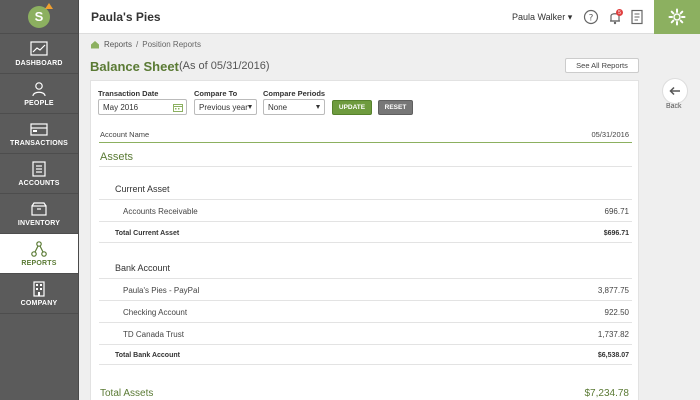 Image resolution: width=700 pixels, height=400 pixels. Describe the element at coordinates (395, 107) in the screenshot. I see `reset-button: RESET` at that location.